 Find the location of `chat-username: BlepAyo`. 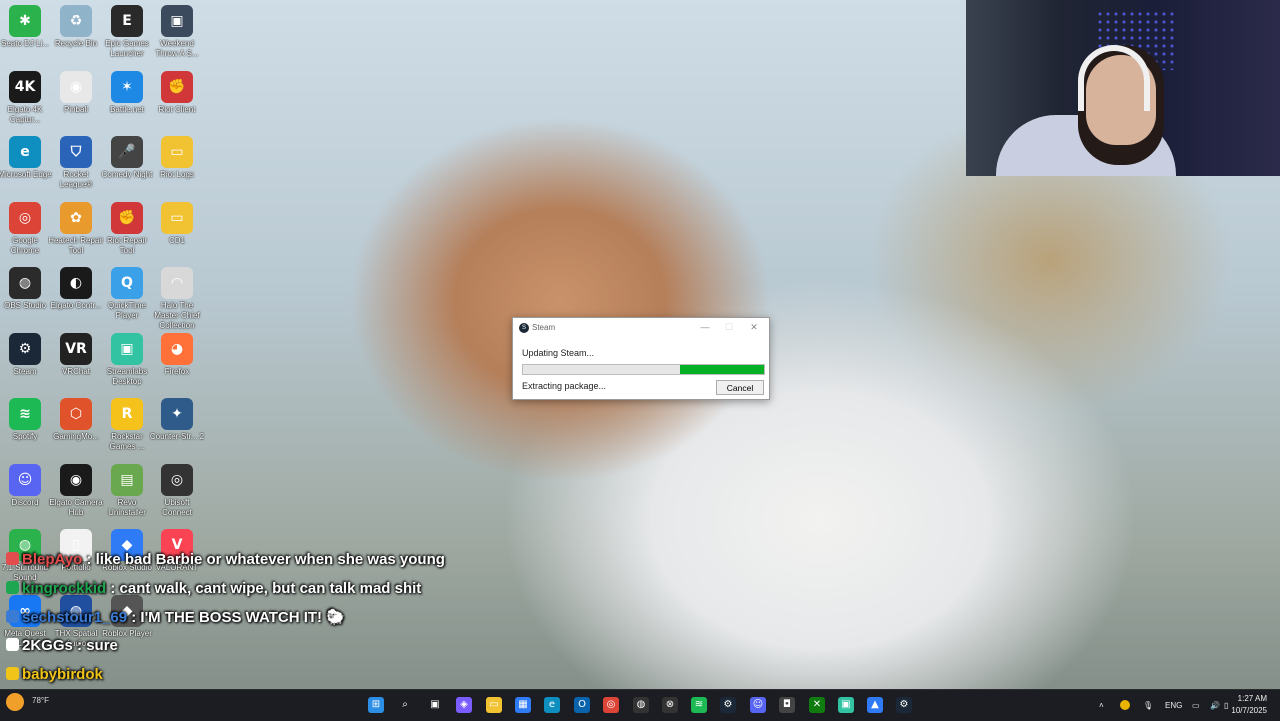

chat-username: BlepAyo is located at coordinates (52, 559).